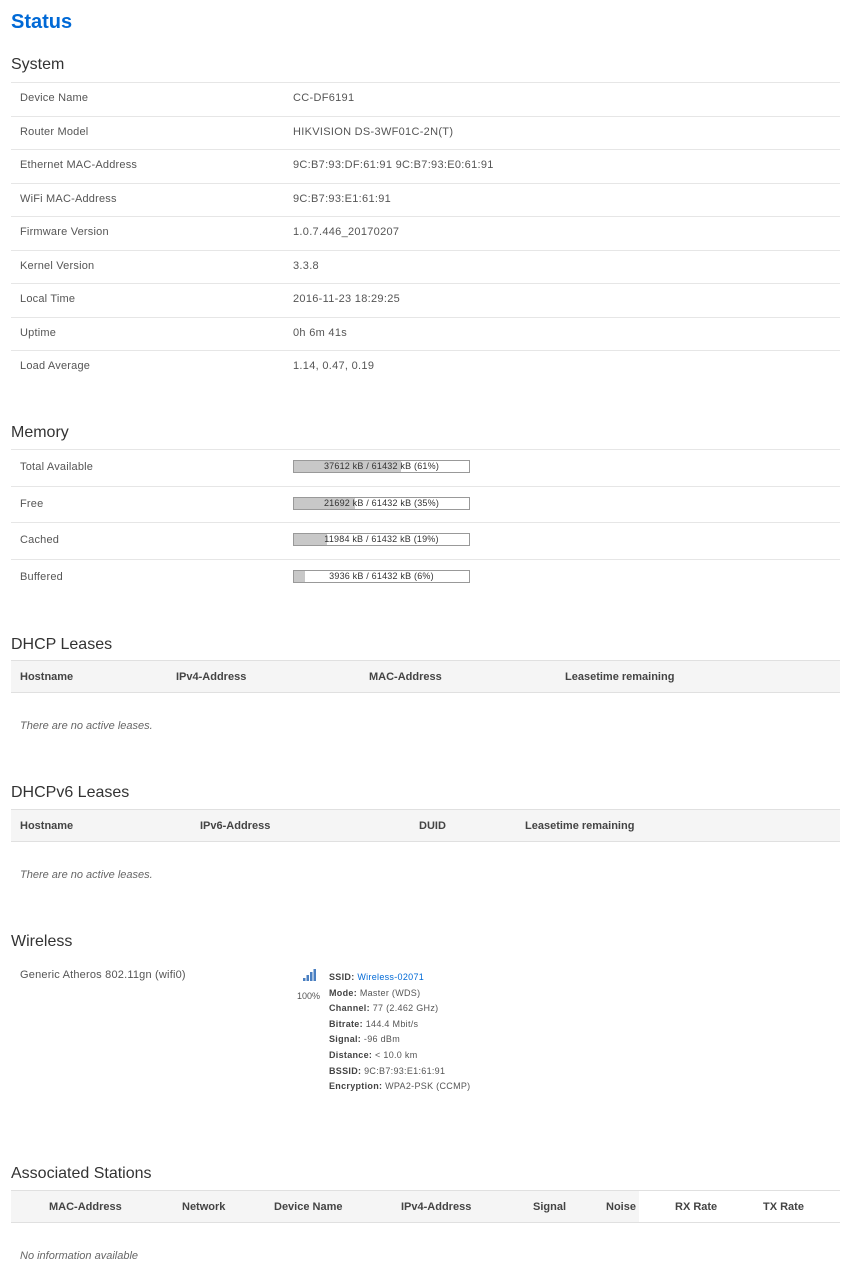 The height and width of the screenshot is (1286, 841). I want to click on wireless-detail-label: Mode:, so click(343, 992).